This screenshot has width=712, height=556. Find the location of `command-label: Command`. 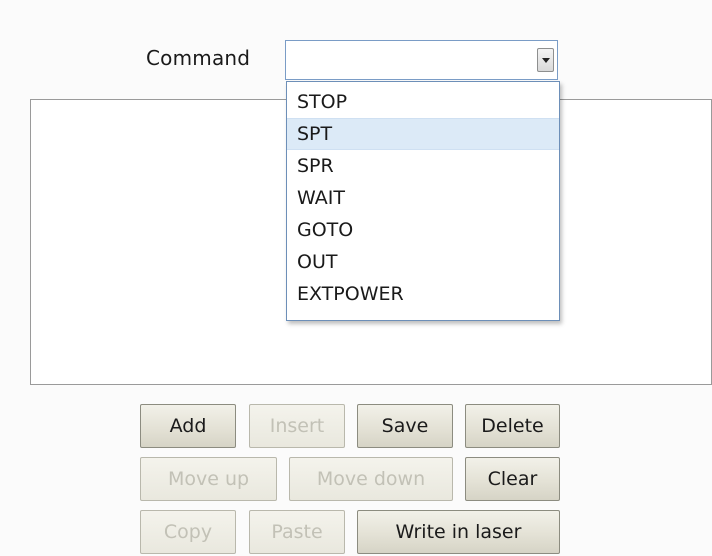

command-label: Command is located at coordinates (198, 58).